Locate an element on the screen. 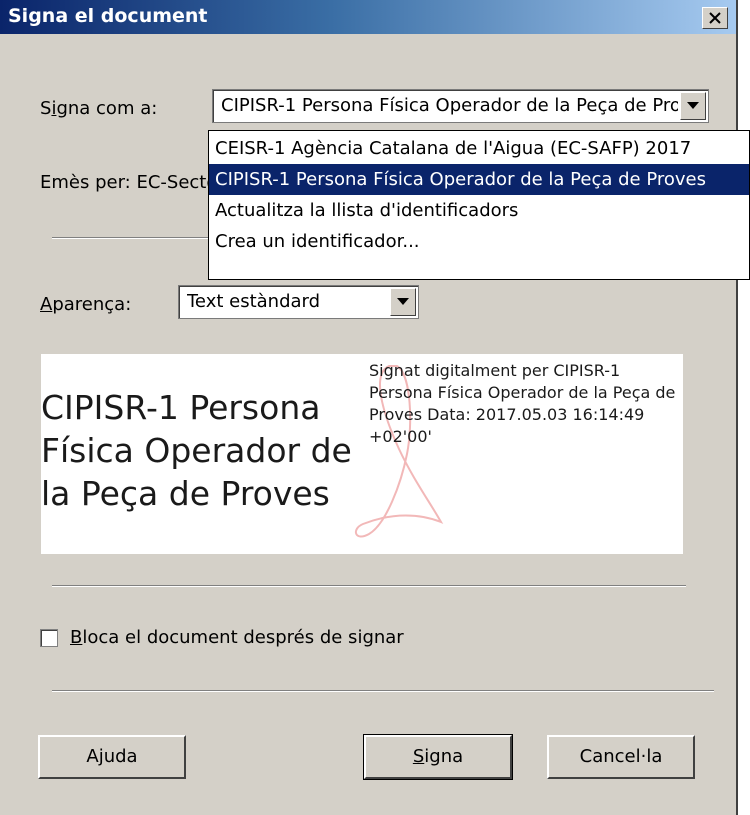  separator-top is located at coordinates (132, 238).